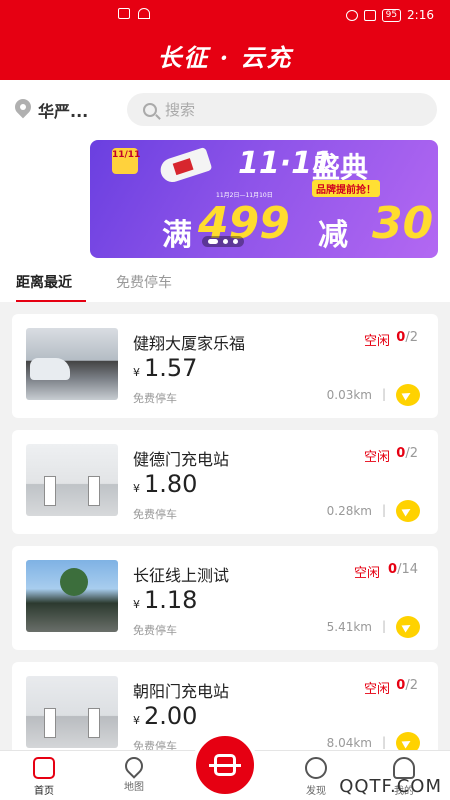 The height and width of the screenshot is (800, 450). What do you see at coordinates (7, 199) in the screenshot?
I see `banner-prev-peek` at bounding box center [7, 199].